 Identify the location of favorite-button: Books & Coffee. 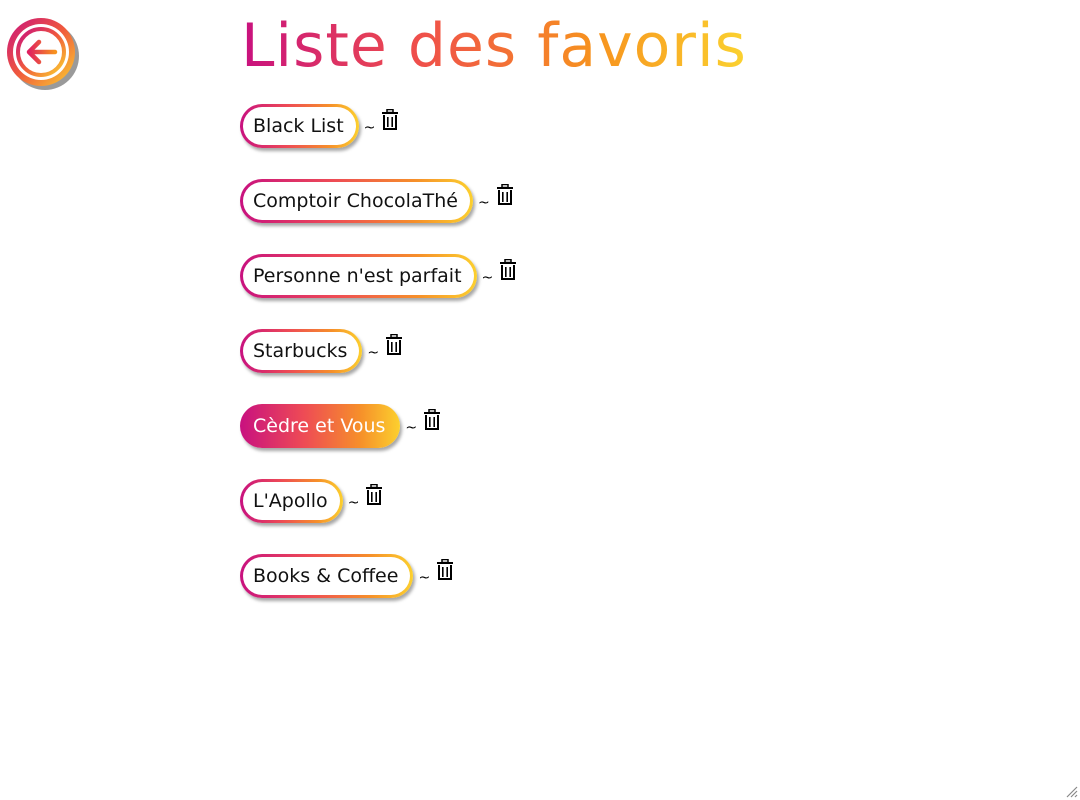
(327, 576).